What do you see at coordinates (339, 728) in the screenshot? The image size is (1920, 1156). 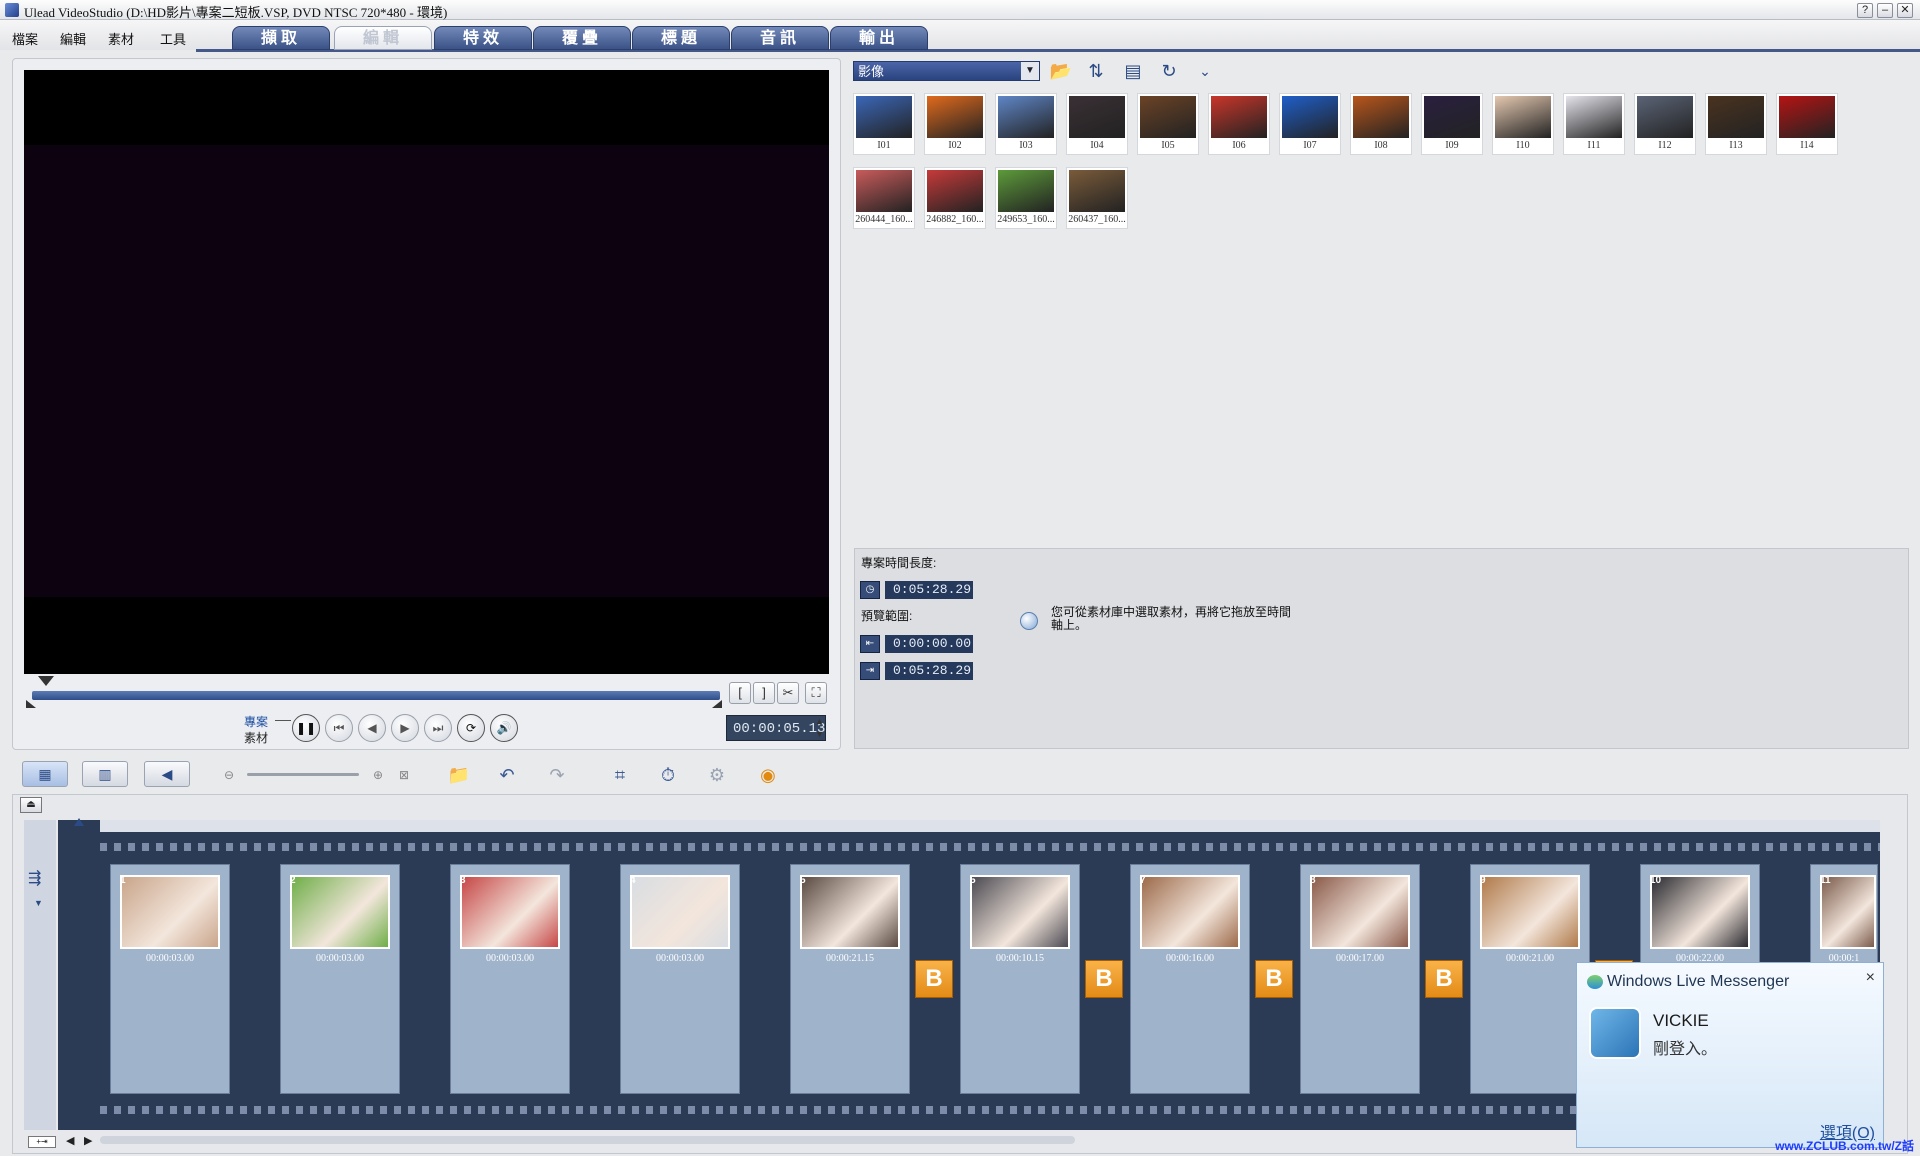 I see `go-start-icon: ⏮` at bounding box center [339, 728].